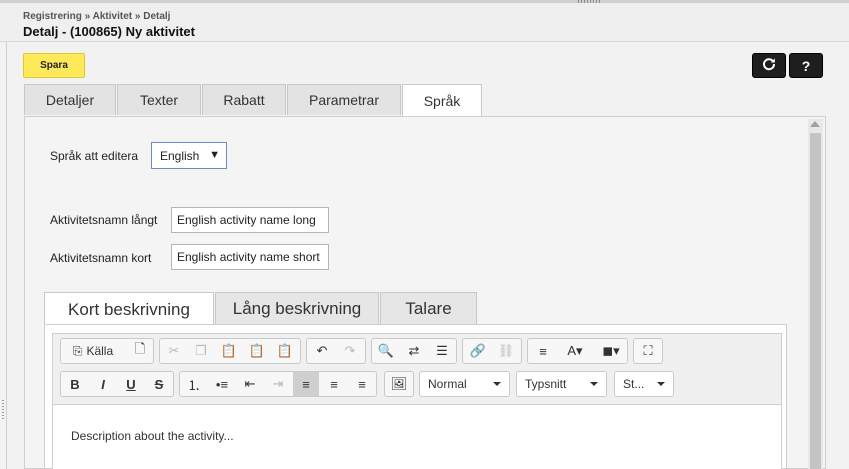 Image resolution: width=849 pixels, height=469 pixels. I want to click on new-page-button: 🗋, so click(140, 351).